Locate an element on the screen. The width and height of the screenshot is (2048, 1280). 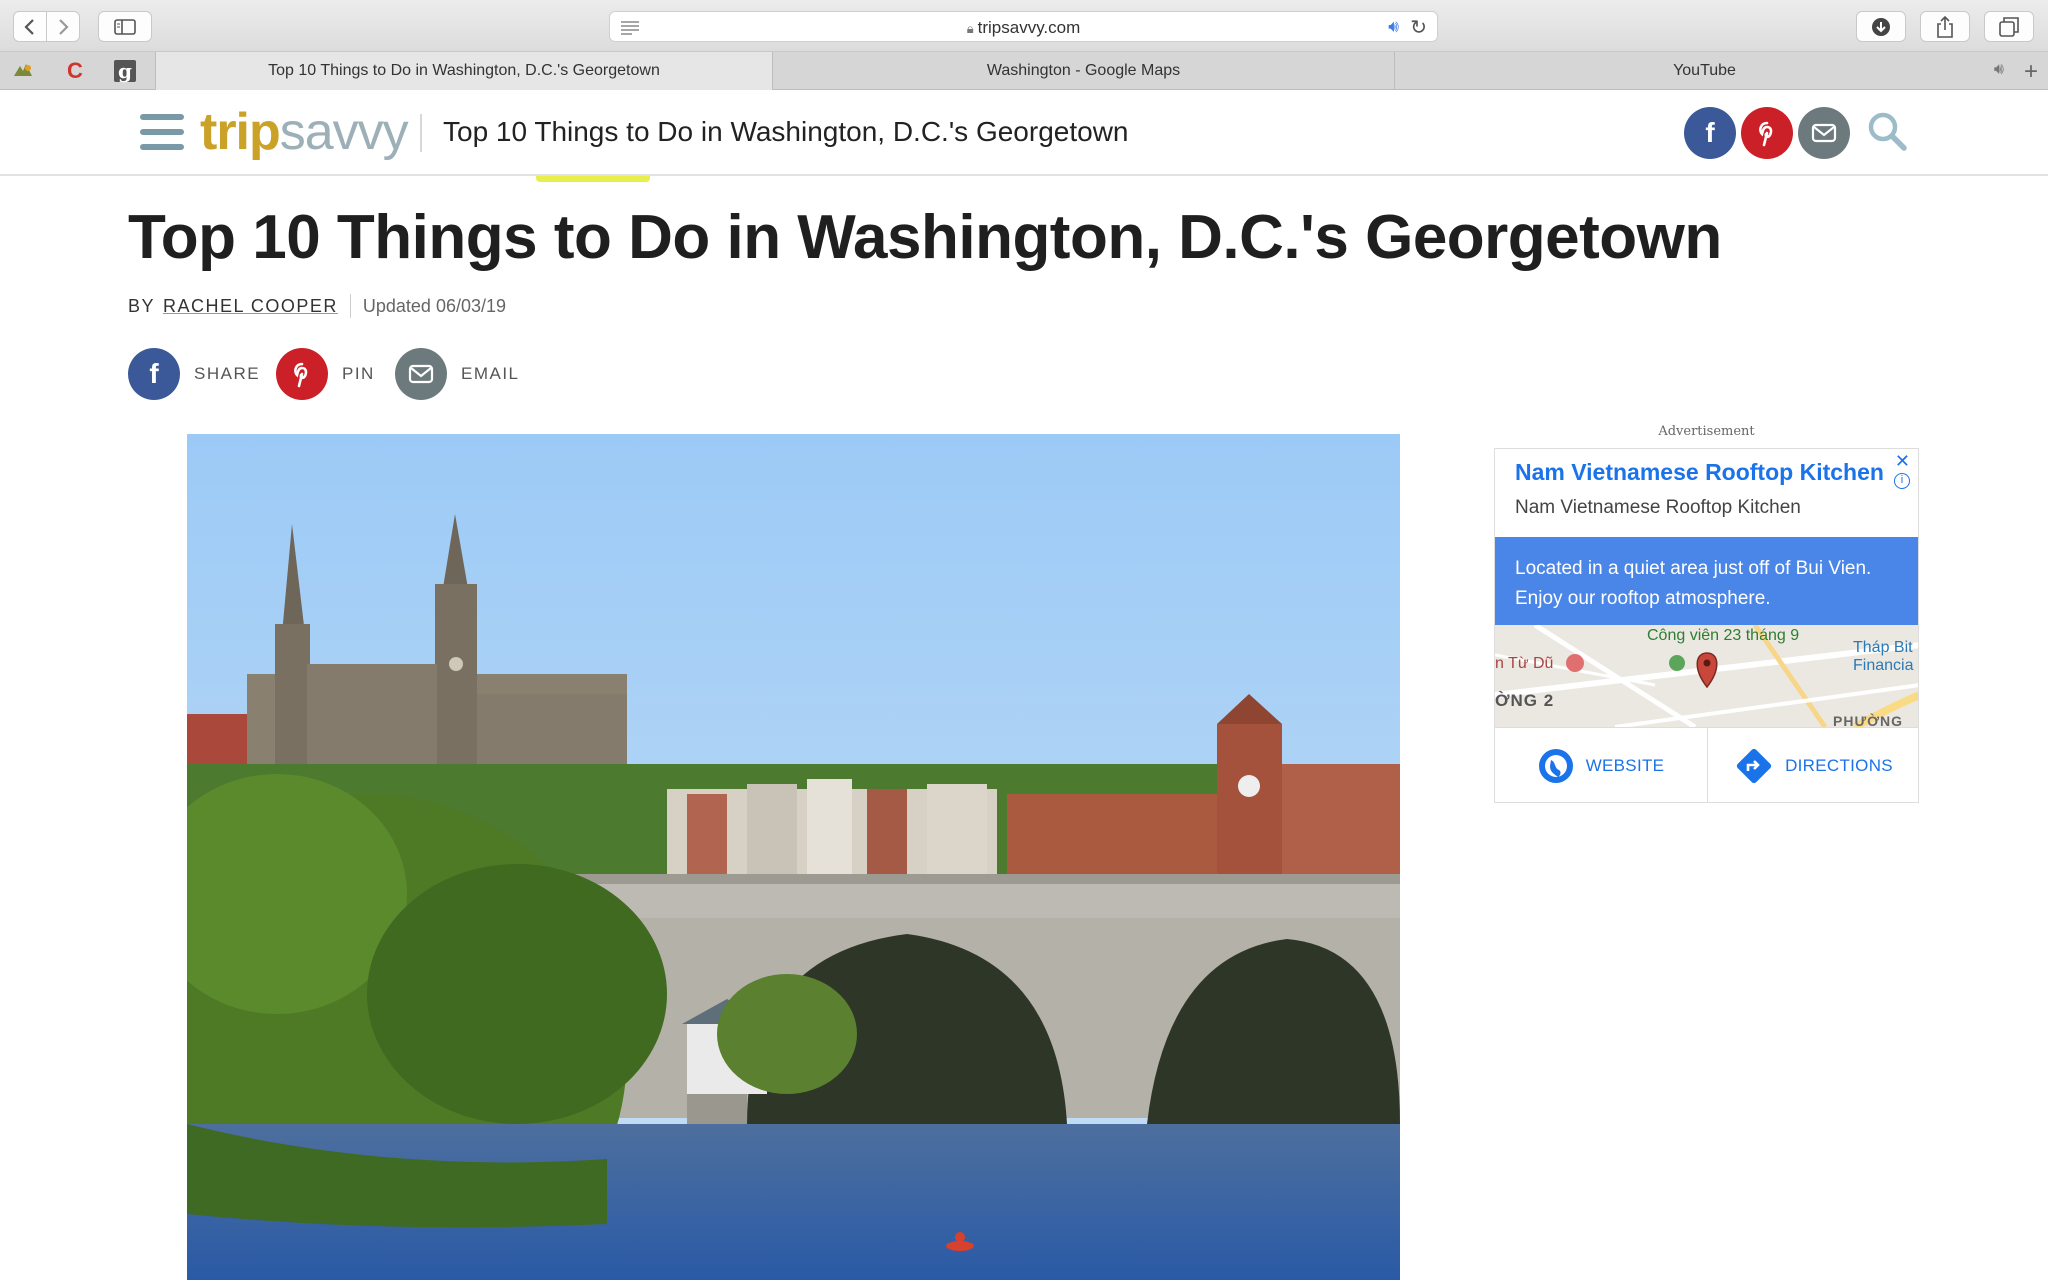
sidebar-button is located at coordinates (125, 26).